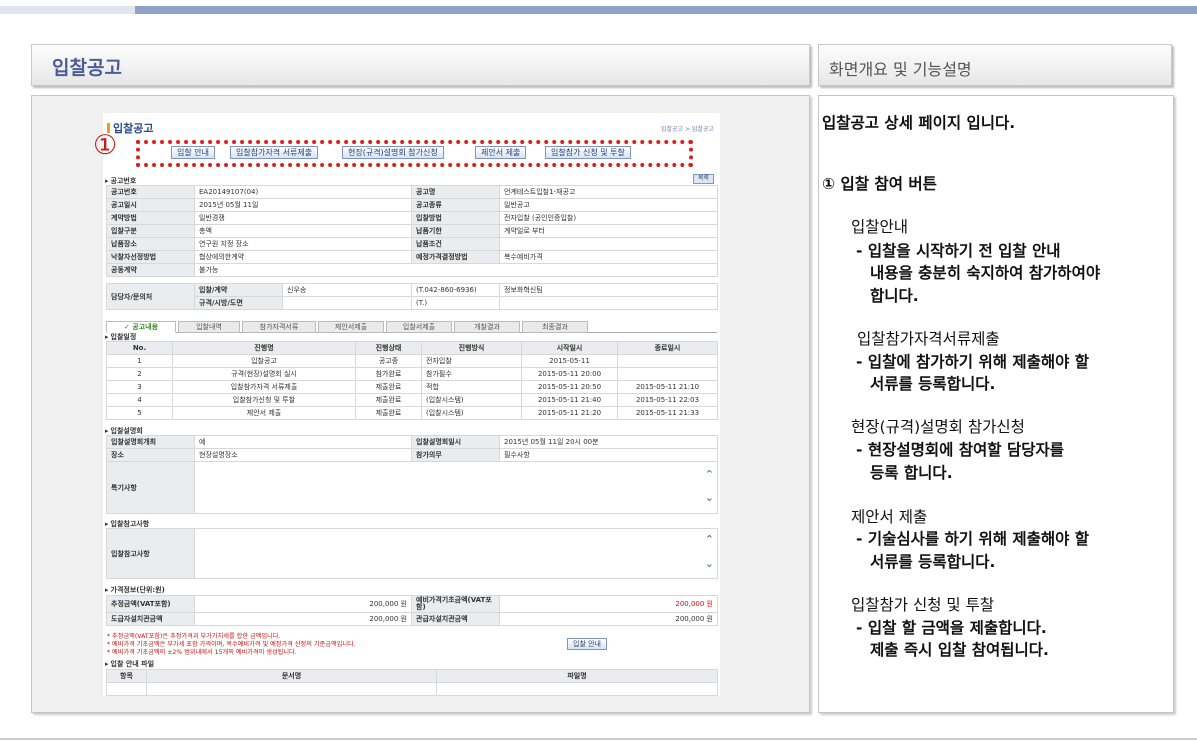 This screenshot has height=751, width=1197. What do you see at coordinates (279, 327) in the screenshot?
I see `tab-qualification: 참가자격서류` at bounding box center [279, 327].